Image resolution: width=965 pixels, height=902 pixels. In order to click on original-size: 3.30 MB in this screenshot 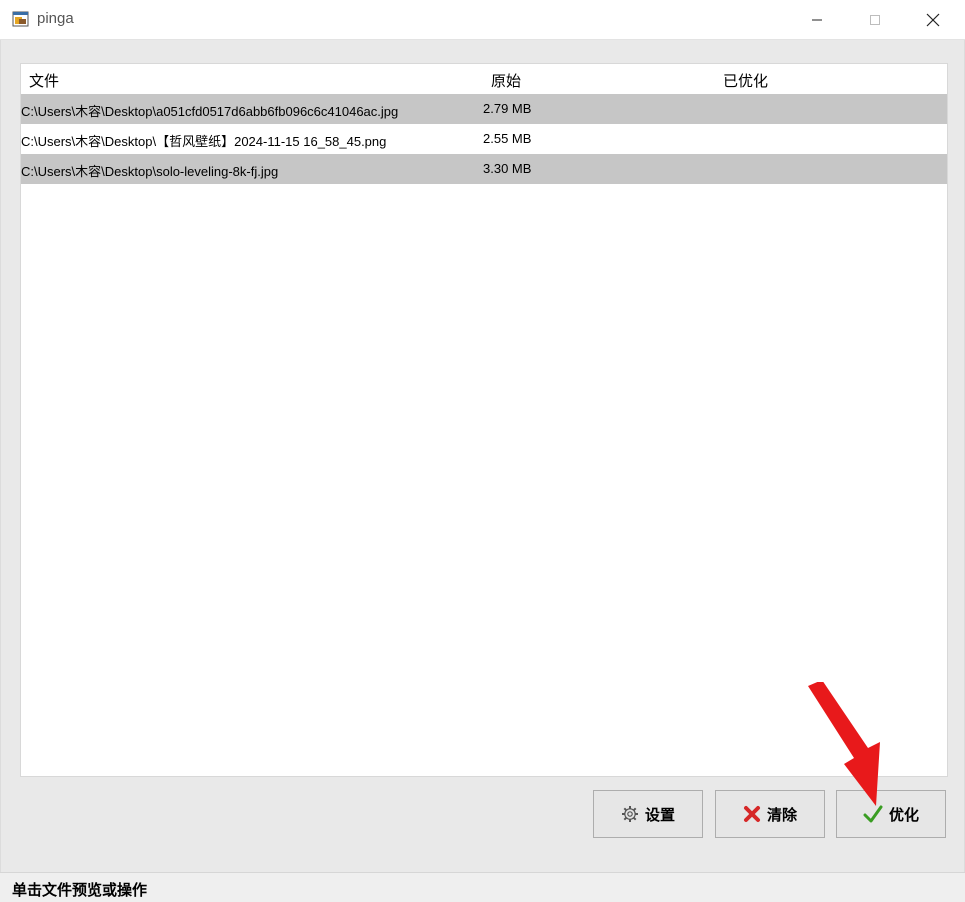, I will do `click(507, 168)`.